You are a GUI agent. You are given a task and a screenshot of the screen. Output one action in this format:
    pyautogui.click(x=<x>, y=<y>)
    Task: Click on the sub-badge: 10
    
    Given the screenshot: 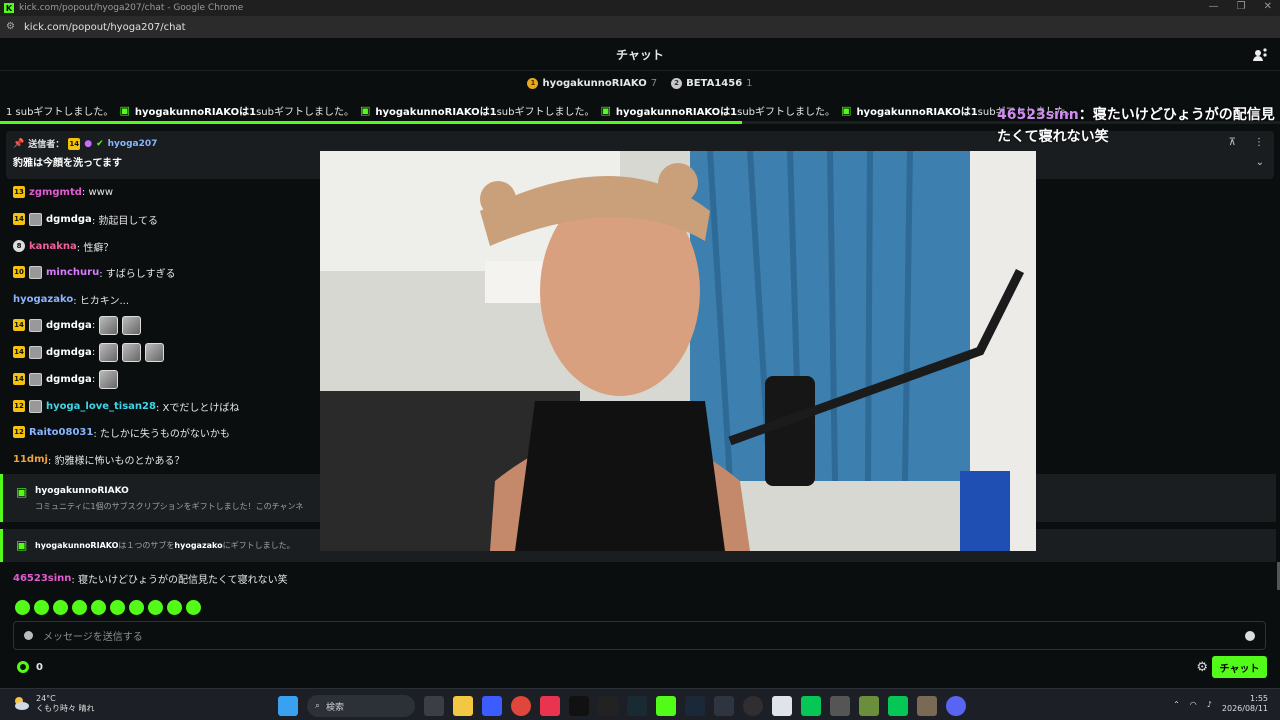 What is the action you would take?
    pyautogui.click(x=19, y=272)
    